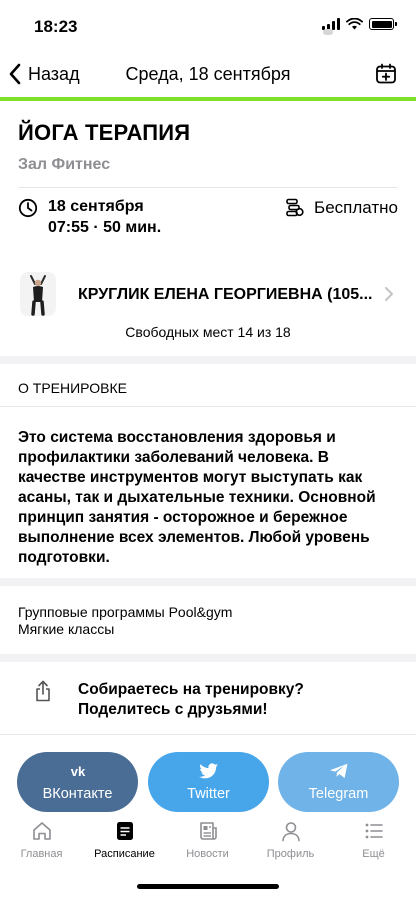  I want to click on status-time: 18:23, so click(56, 26).